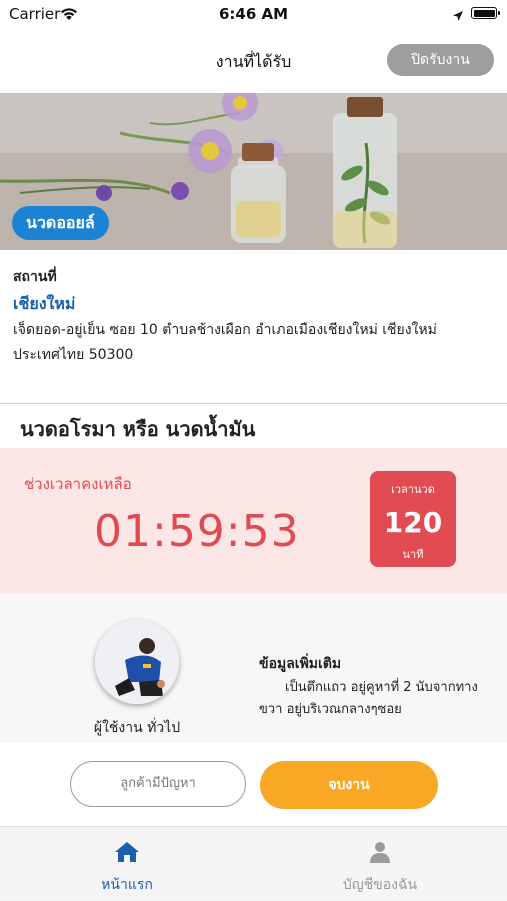  I want to click on home-icon, so click(127, 854).